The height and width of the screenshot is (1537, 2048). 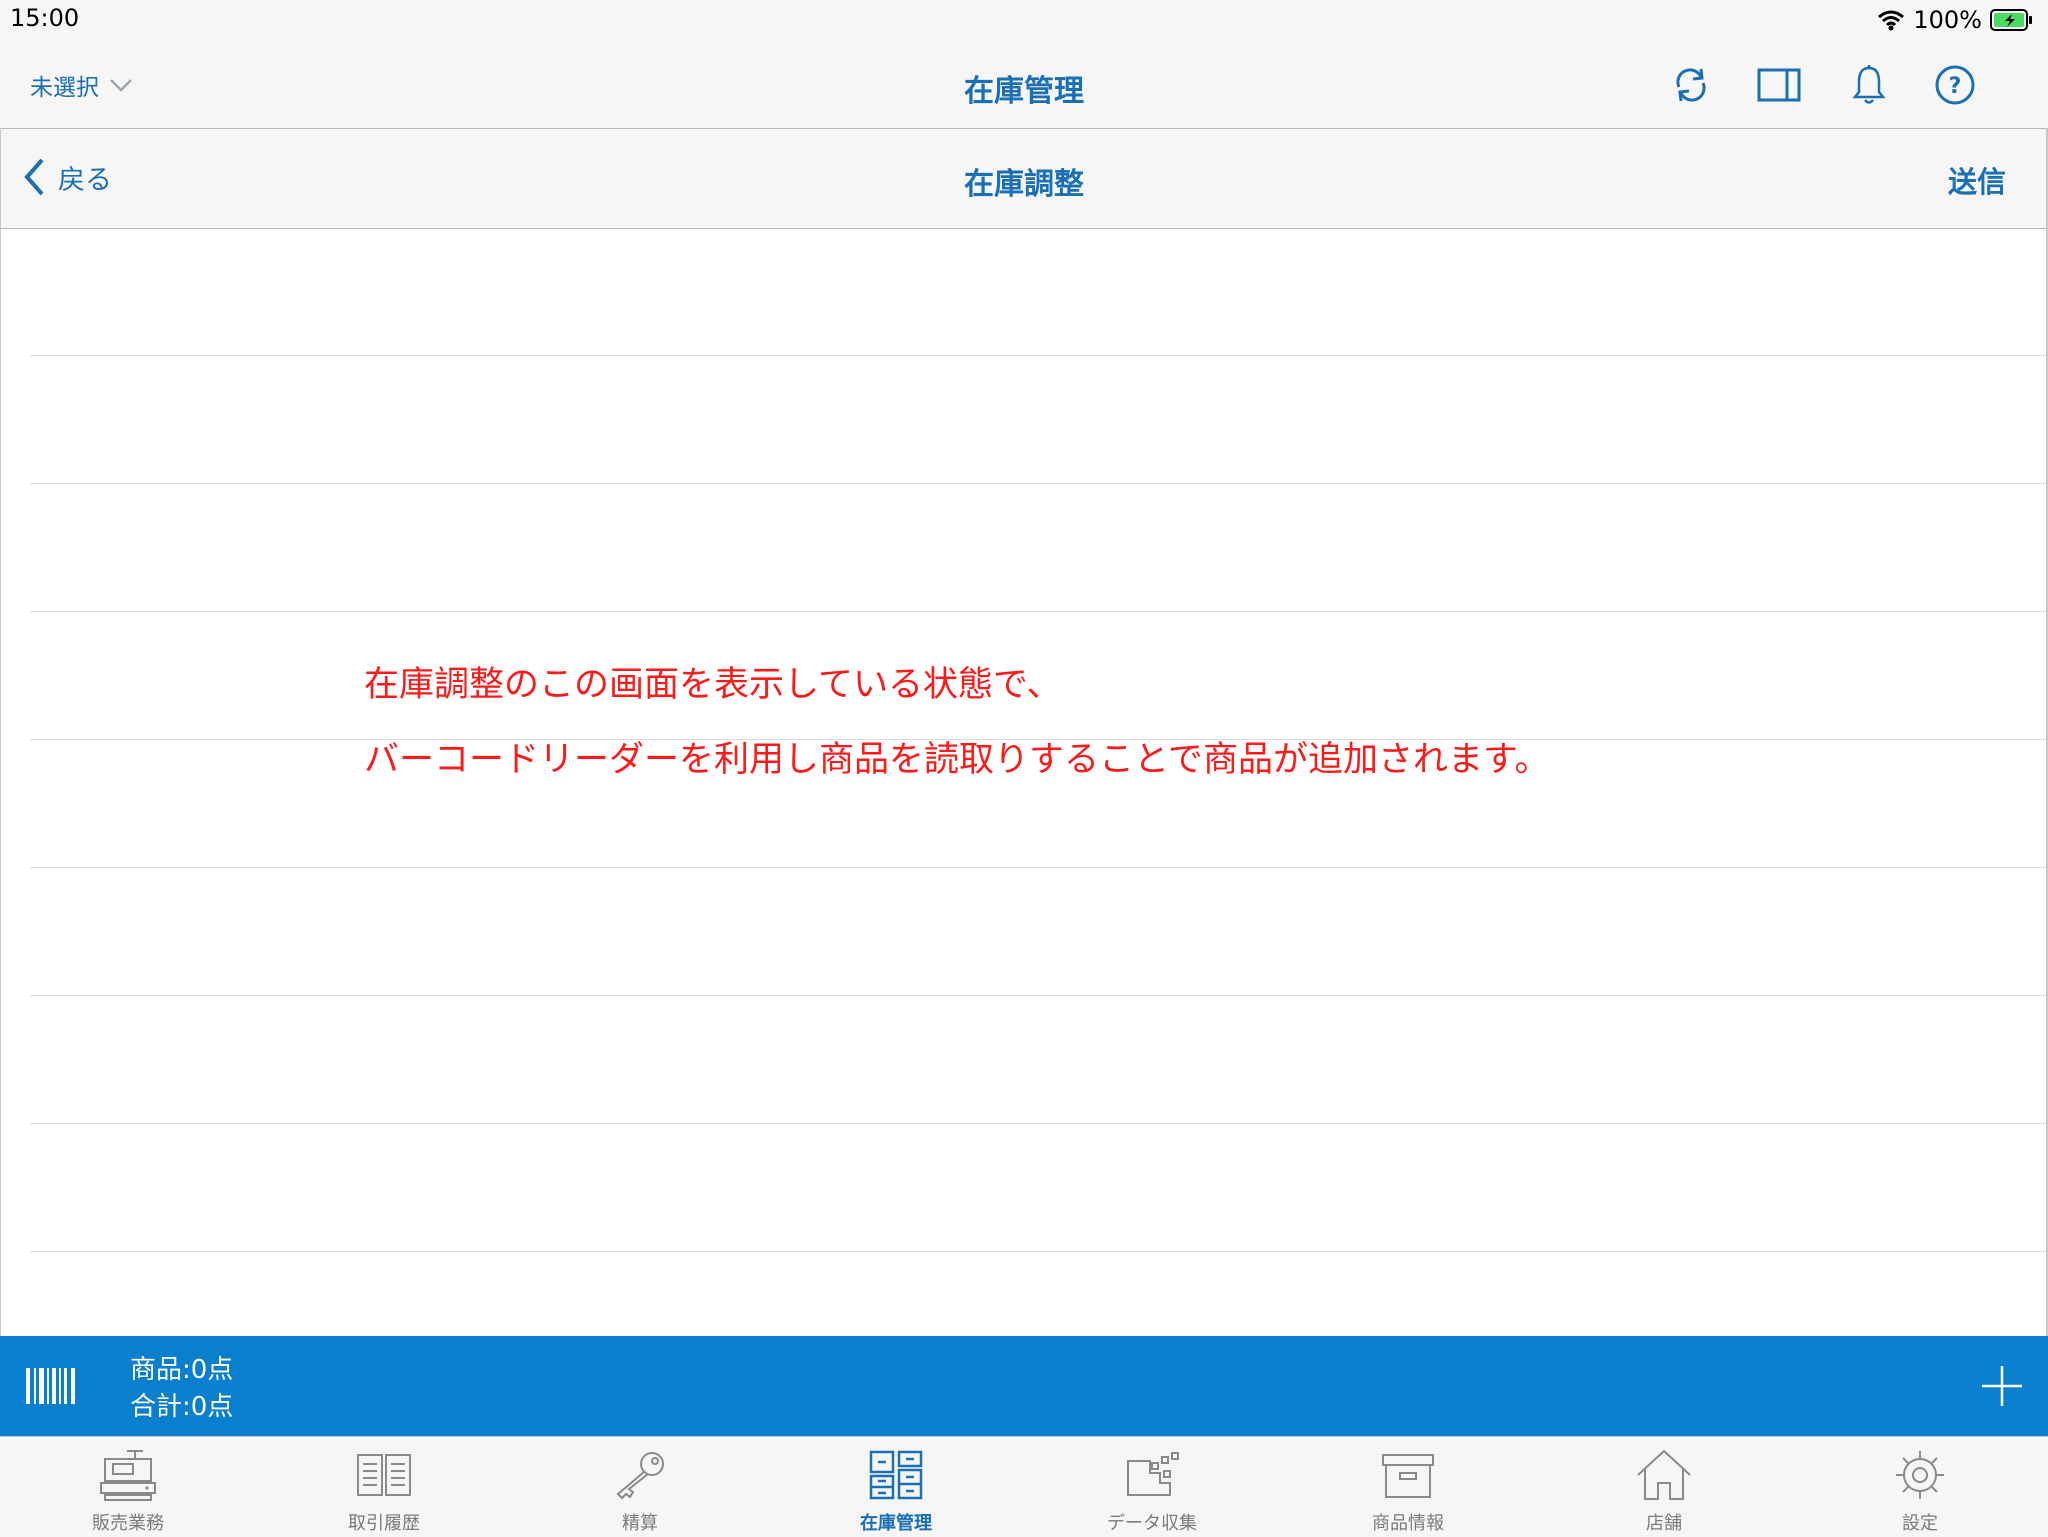 I want to click on tab-product-info: 商品情報, so click(x=1408, y=1487).